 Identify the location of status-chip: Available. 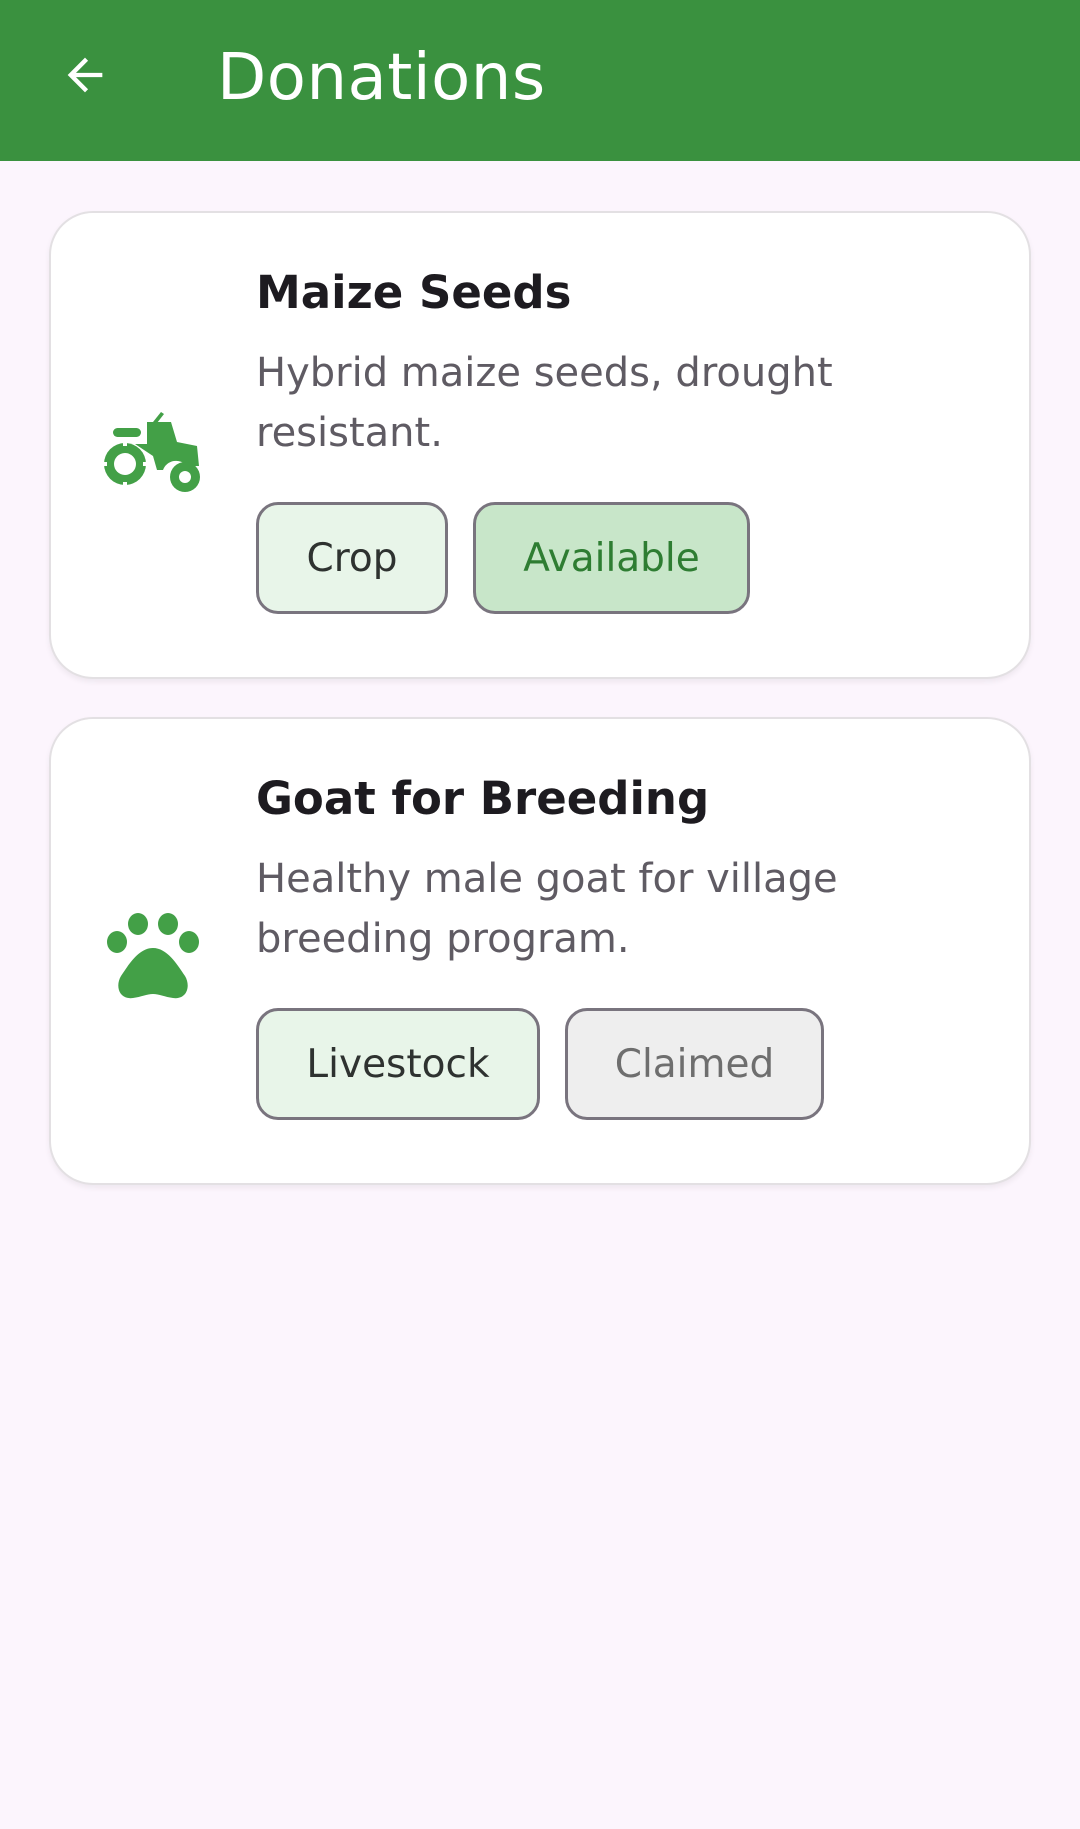
(611, 558).